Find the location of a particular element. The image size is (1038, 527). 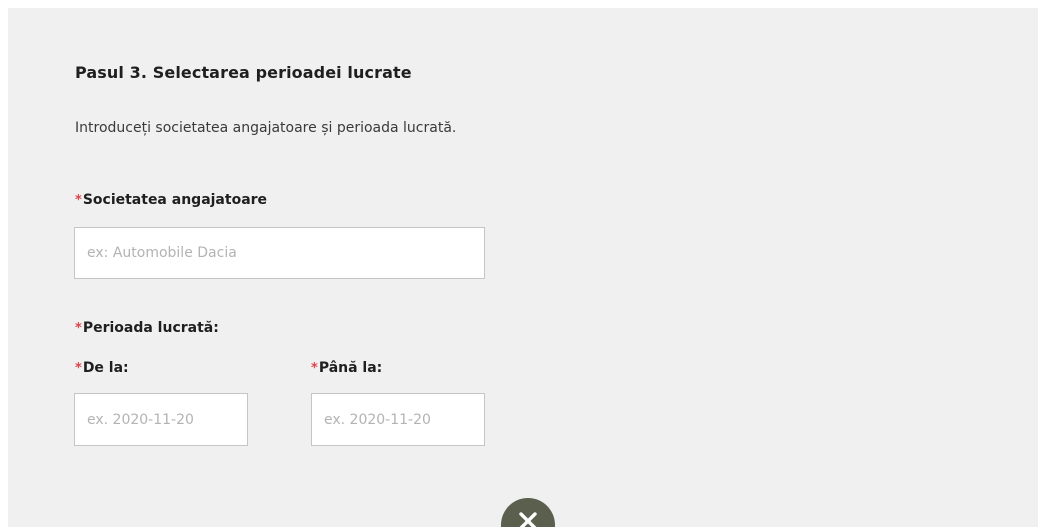

from-label: *De la: is located at coordinates (102, 368).